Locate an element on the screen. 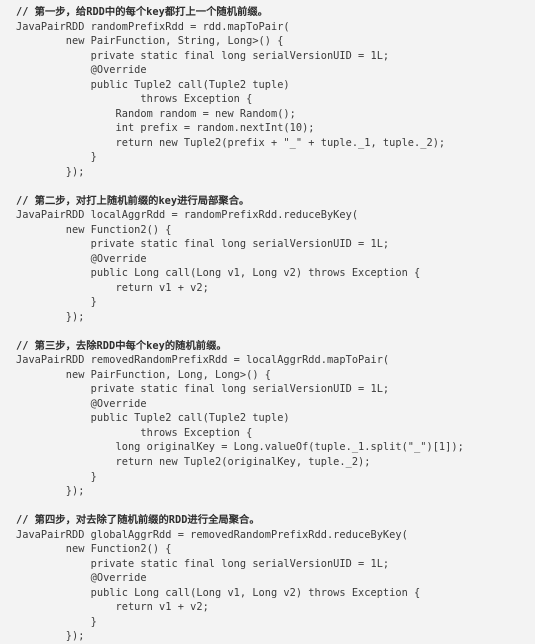 The width and height of the screenshot is (535, 644). code-comment-step-3: // 第三步，去除RDD中每个key的随机前缀。 is located at coordinates (121, 345).